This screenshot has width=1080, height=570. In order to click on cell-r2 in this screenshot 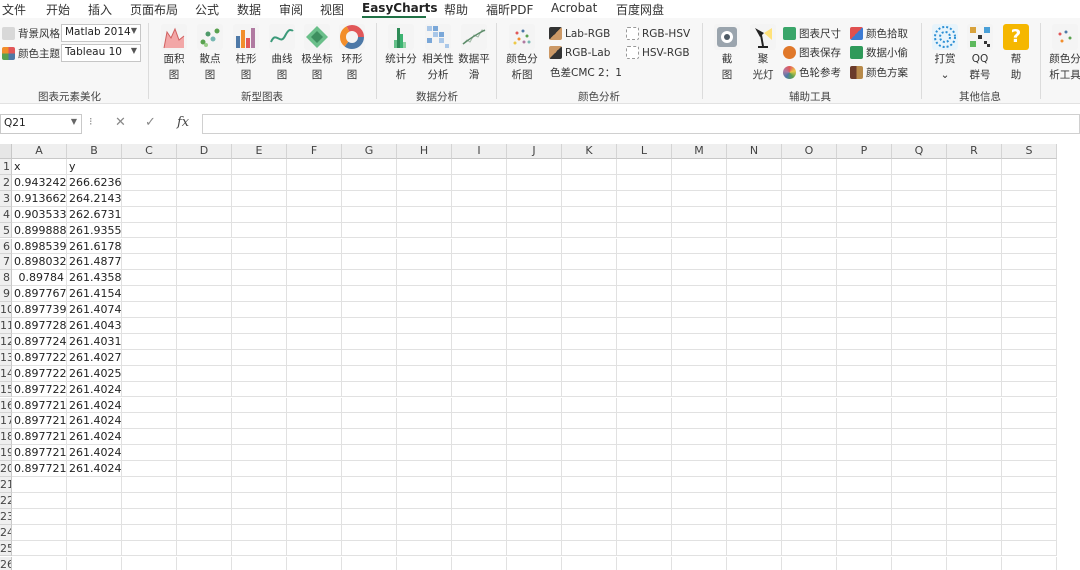, I will do `click(974, 182)`.